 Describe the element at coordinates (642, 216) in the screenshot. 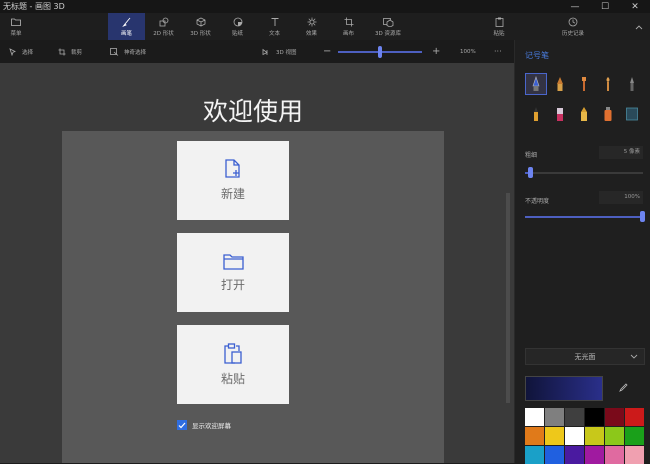

I see `opacity-slider-thumb` at that location.